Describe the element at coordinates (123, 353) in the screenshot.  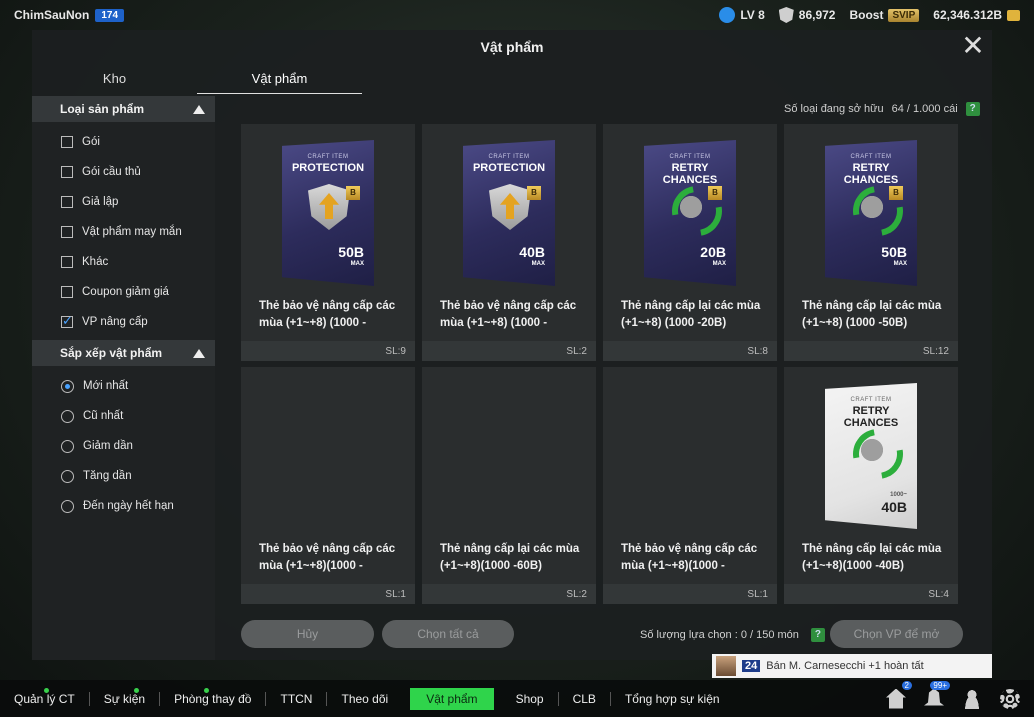
I see `sort-header: Sắp xếp vật phẩm` at that location.